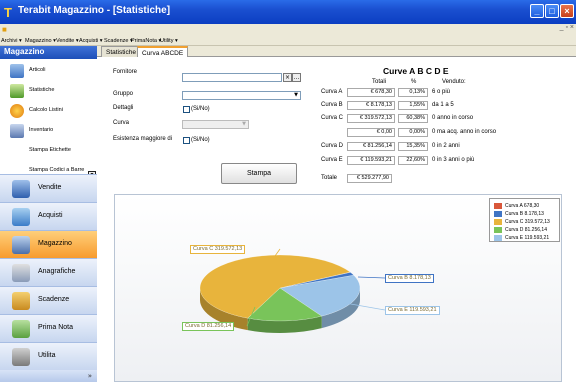 This screenshot has width=576, height=382. I want to click on legend-label: Curva D 81.256,14, so click(526, 230).